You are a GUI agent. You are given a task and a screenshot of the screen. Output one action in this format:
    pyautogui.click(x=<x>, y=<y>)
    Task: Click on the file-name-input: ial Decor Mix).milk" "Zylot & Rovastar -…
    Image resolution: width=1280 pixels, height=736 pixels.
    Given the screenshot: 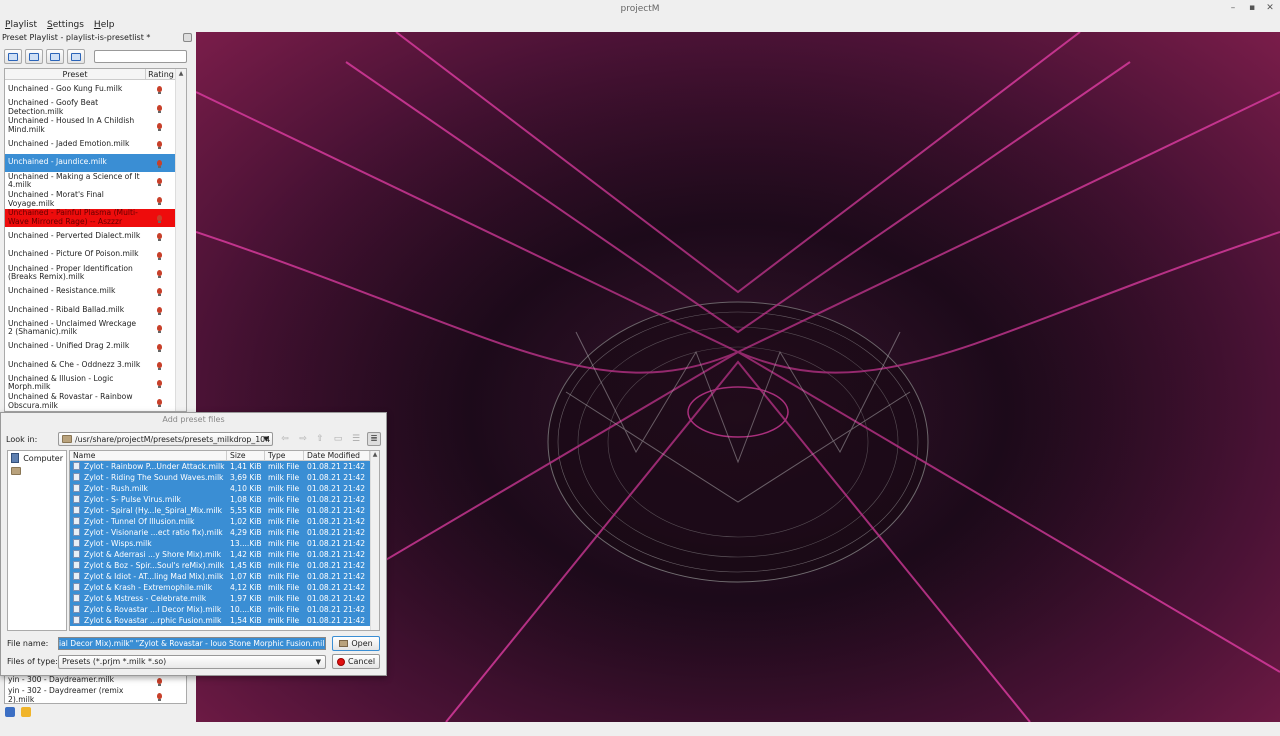 What is the action you would take?
    pyautogui.click(x=192, y=643)
    